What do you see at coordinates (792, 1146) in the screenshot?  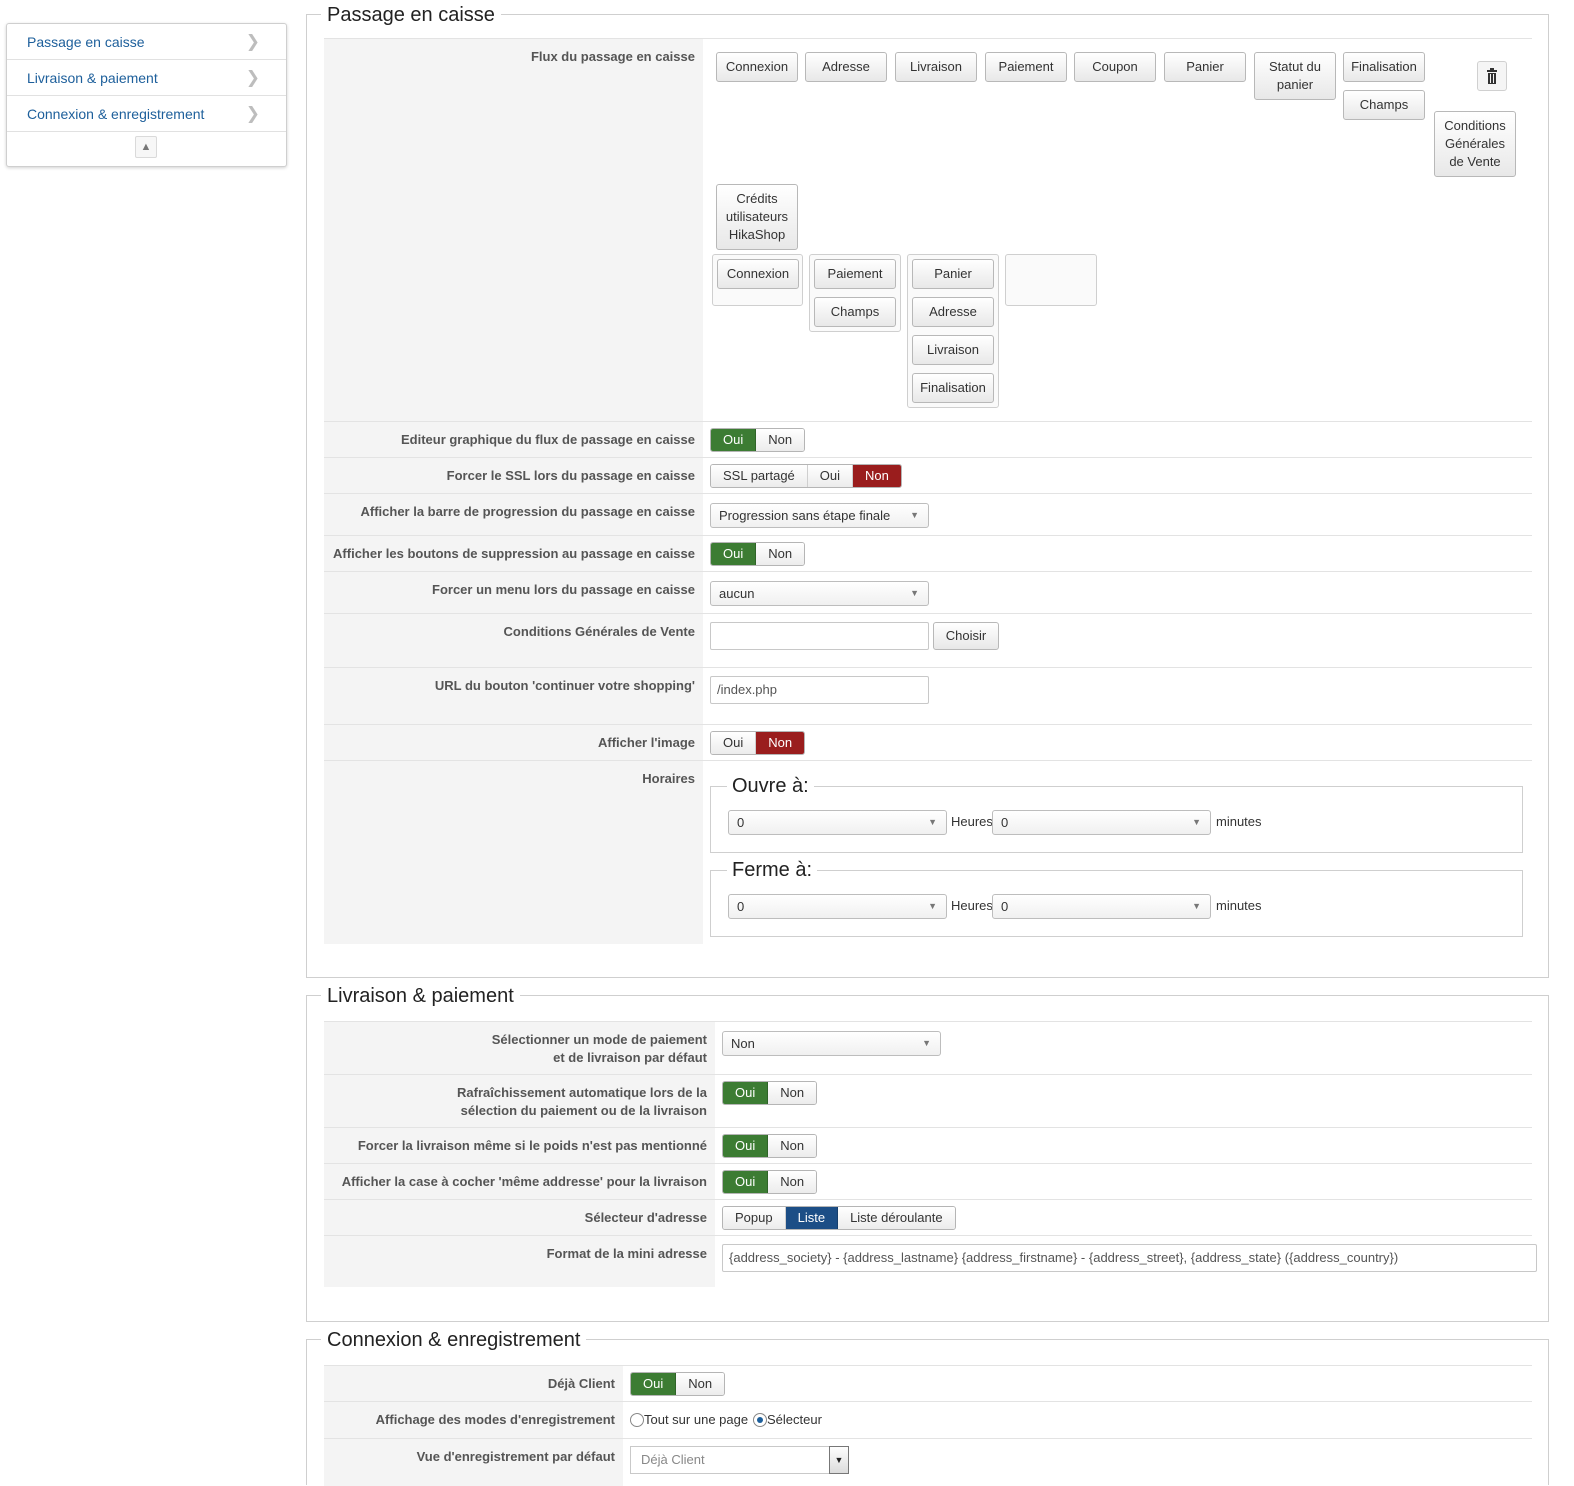 I see `force-shipping-no: Non` at bounding box center [792, 1146].